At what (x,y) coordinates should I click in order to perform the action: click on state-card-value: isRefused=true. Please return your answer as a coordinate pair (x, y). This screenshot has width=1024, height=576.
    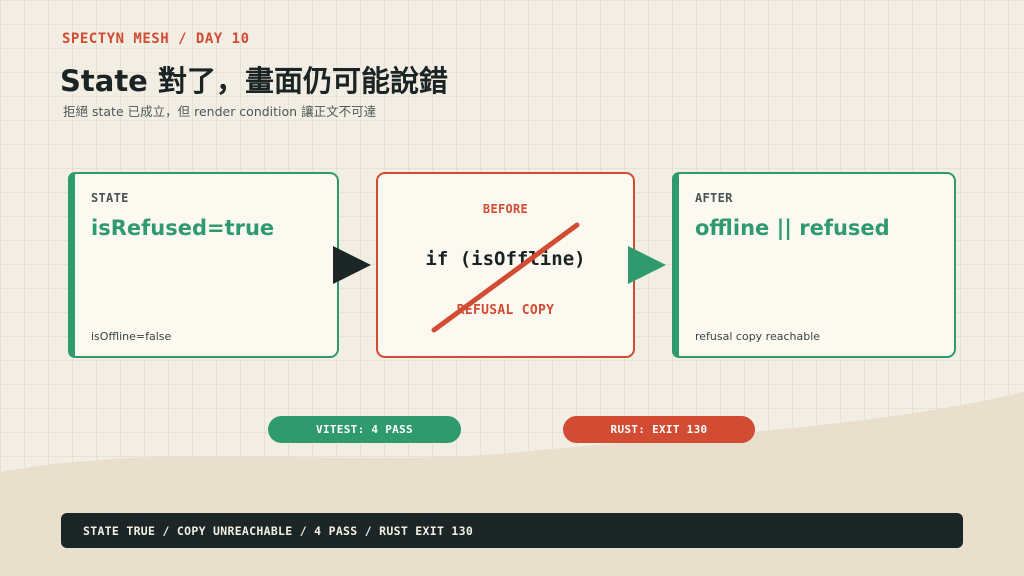
    Looking at the image, I should click on (183, 228).